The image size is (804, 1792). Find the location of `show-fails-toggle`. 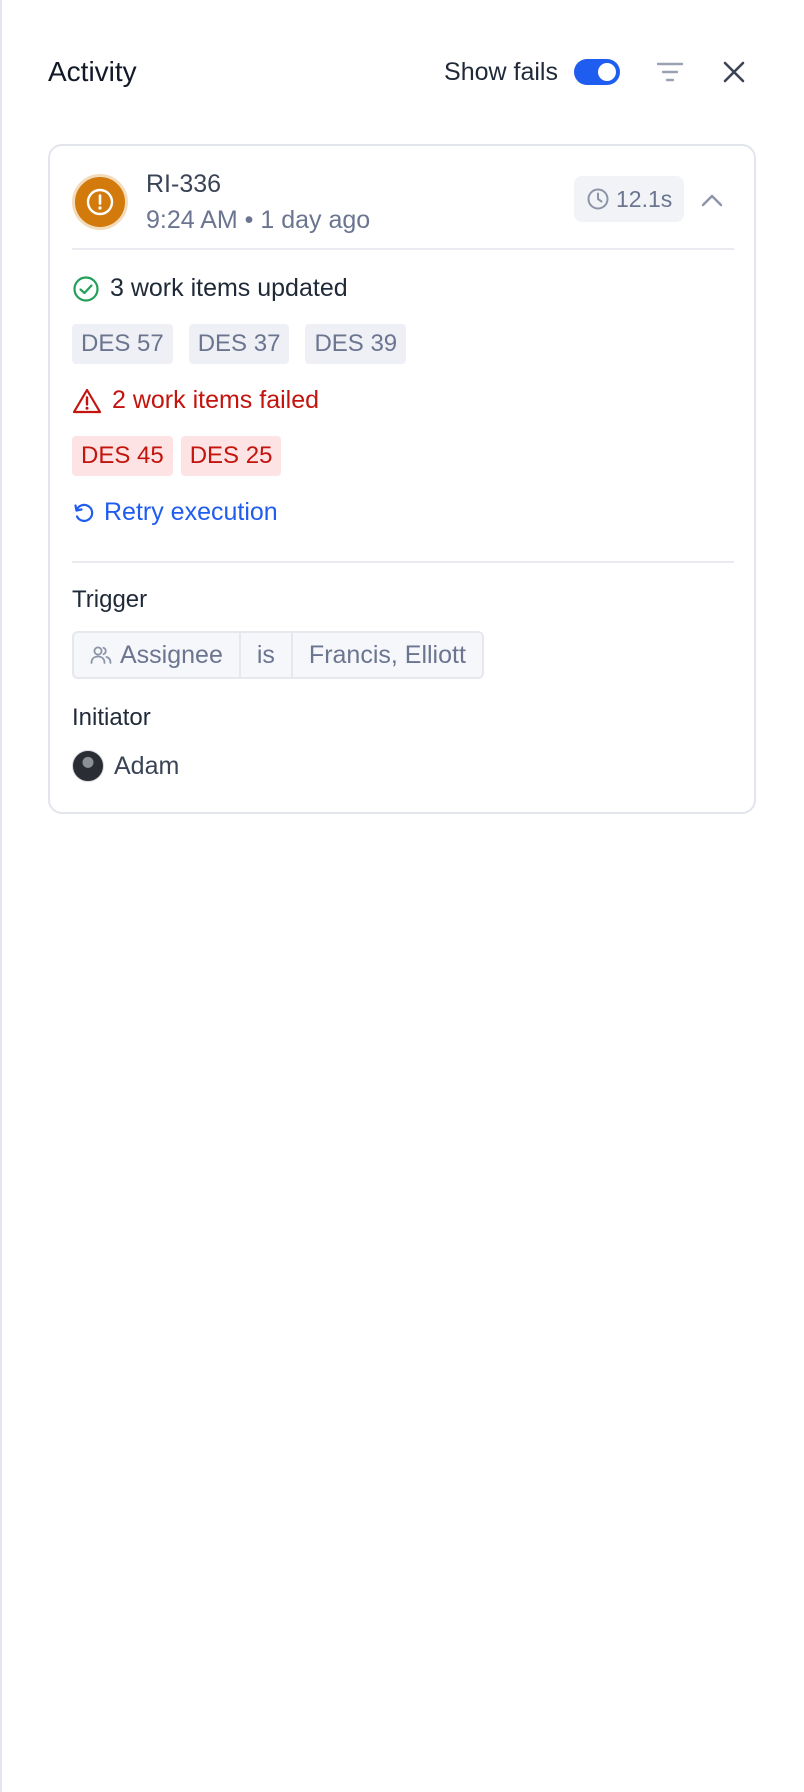

show-fails-toggle is located at coordinates (597, 72).